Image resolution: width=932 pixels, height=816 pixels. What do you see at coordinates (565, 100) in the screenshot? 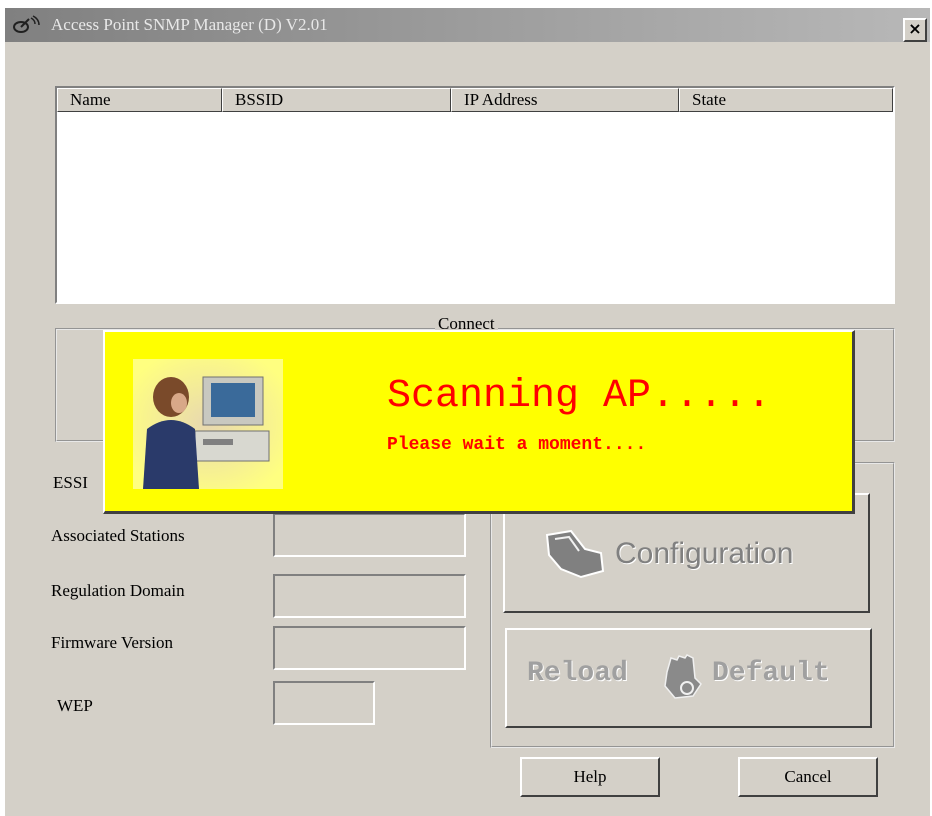
I see `column-ip-address: IP Address` at bounding box center [565, 100].